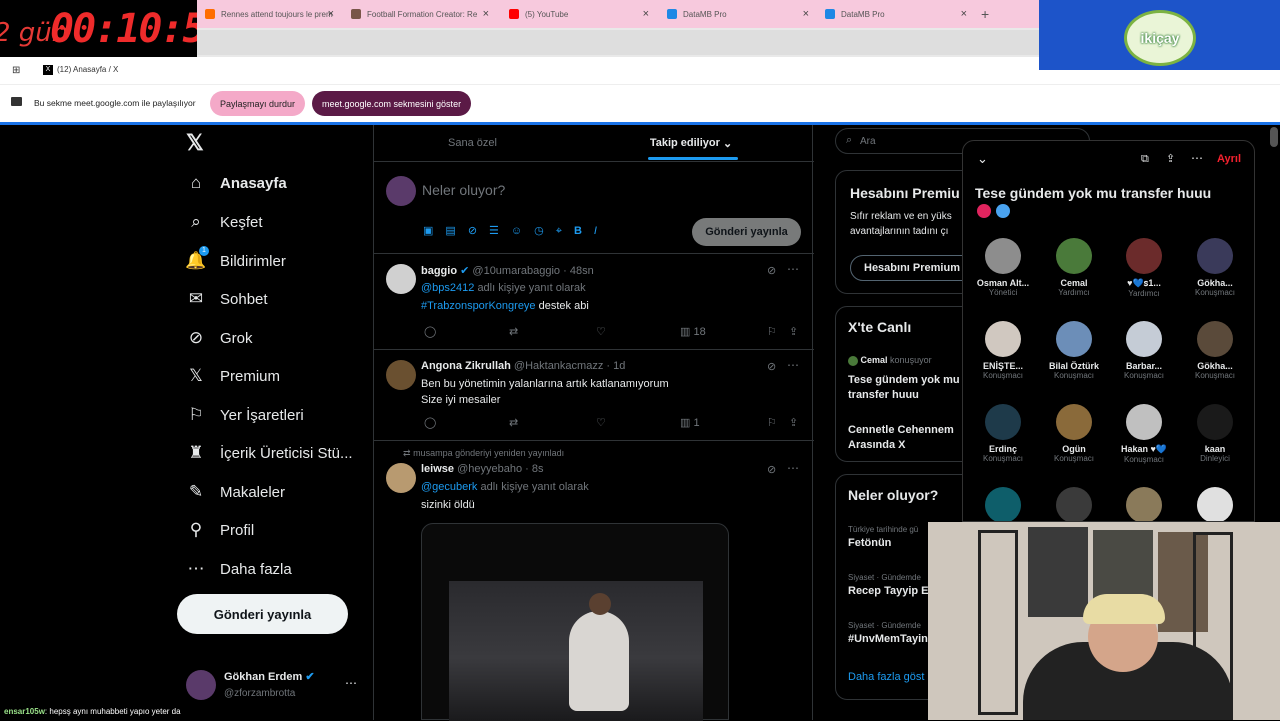  What do you see at coordinates (1003, 267) in the screenshot?
I see `speaker: Osman Alt... Yönetici` at bounding box center [1003, 267].